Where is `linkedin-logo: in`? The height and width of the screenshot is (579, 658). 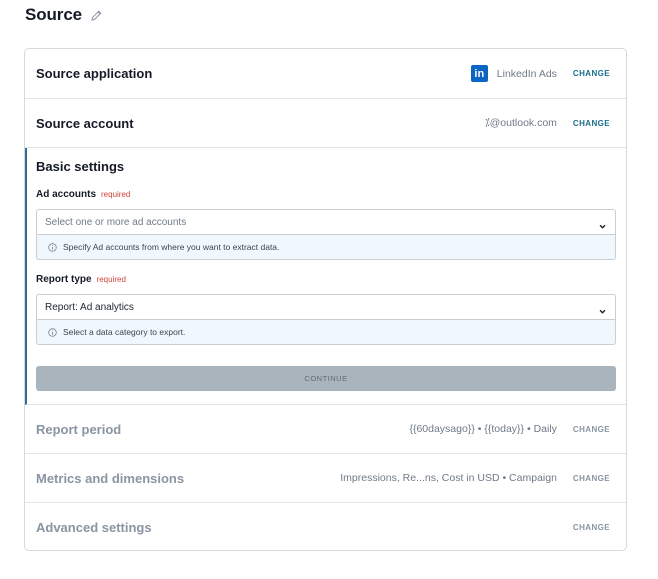 linkedin-logo: in is located at coordinates (479, 73).